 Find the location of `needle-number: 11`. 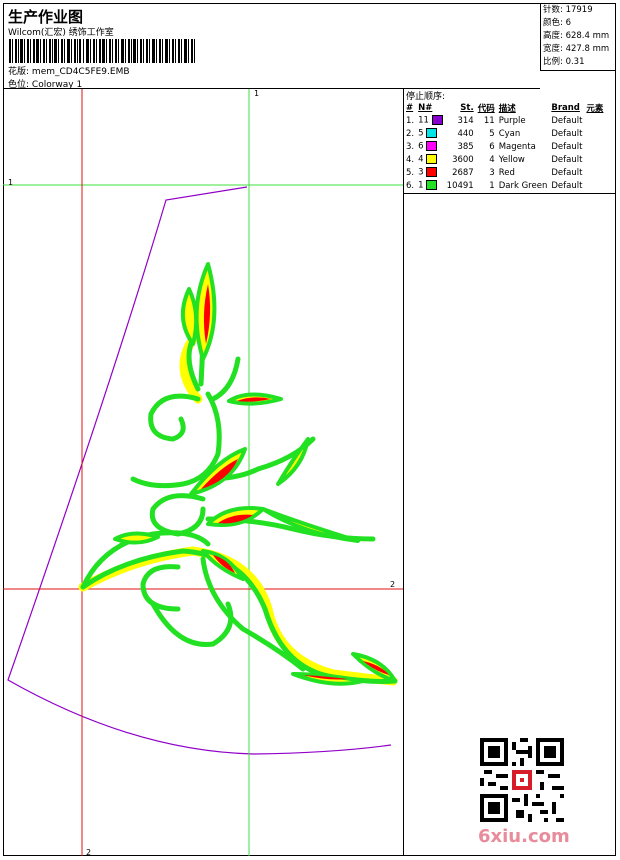

needle-number: 11 is located at coordinates (423, 120).